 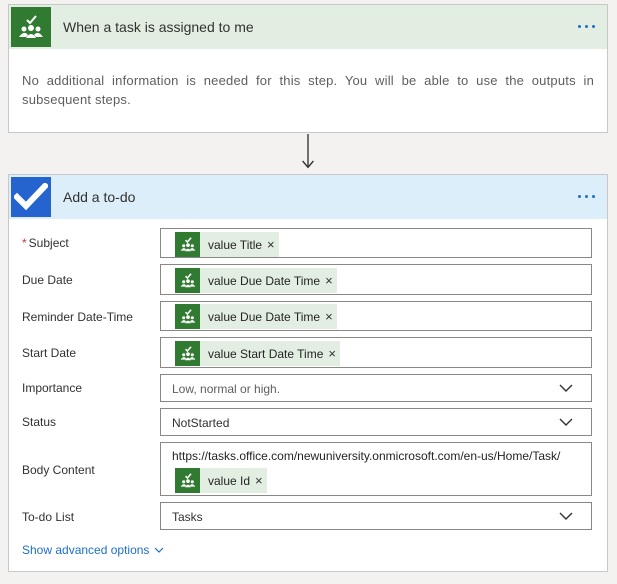 I want to click on todo-list-value: Tasks, so click(x=187, y=517).